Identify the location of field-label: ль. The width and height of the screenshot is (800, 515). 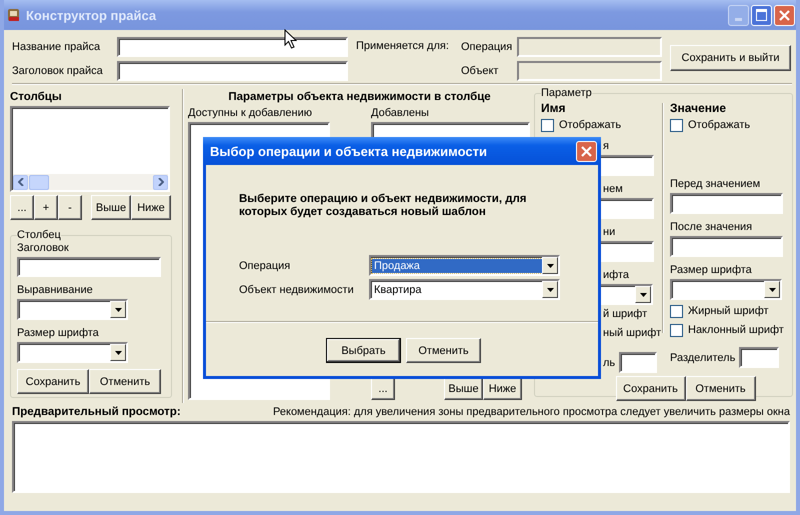
(609, 362).